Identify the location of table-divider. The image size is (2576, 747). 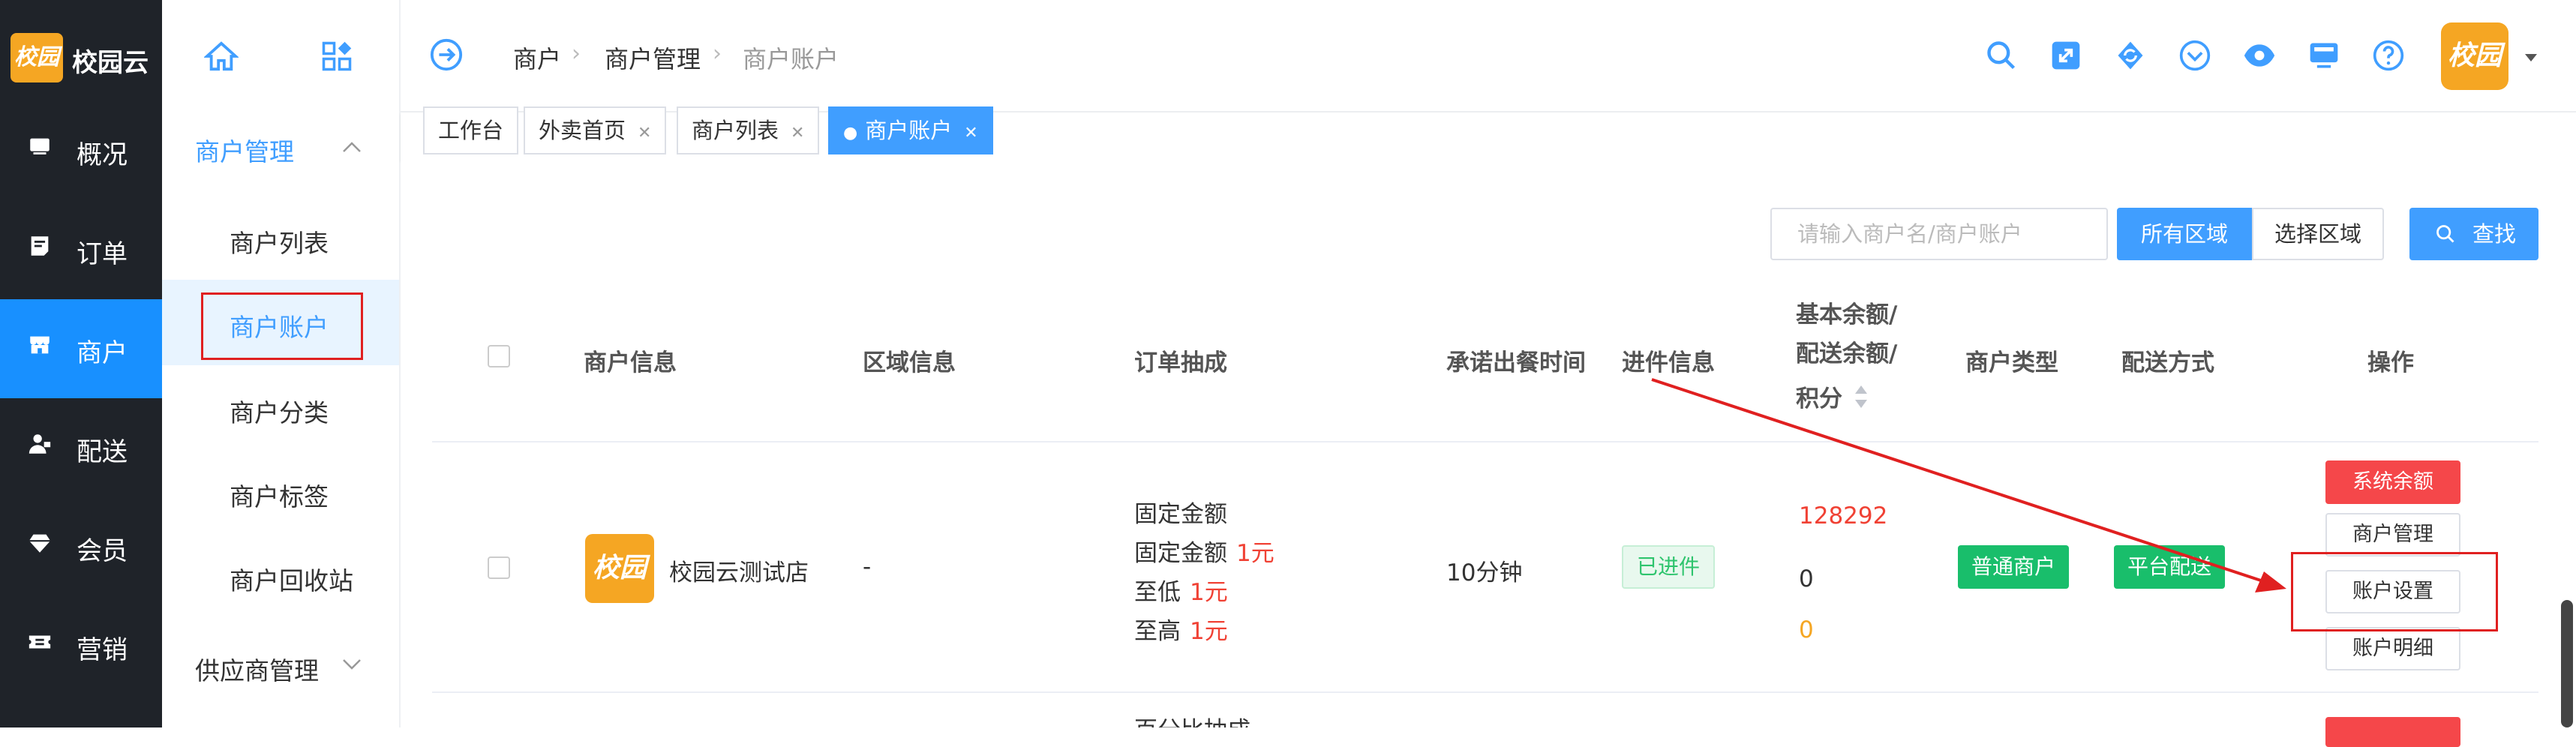
(1485, 692).